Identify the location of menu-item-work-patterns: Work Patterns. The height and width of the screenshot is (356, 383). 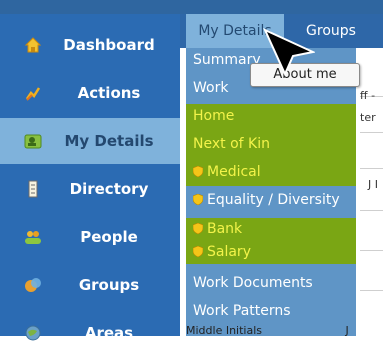
(271, 311).